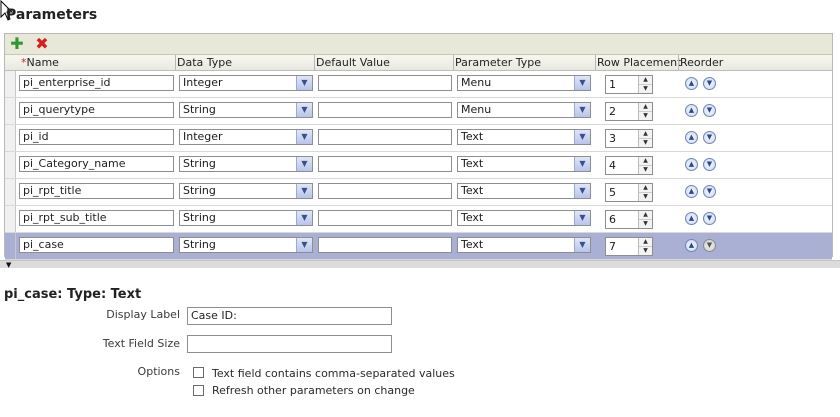 This screenshot has height=417, width=840. Describe the element at coordinates (42, 44) in the screenshot. I see `delete-x-icon: ✖` at that location.